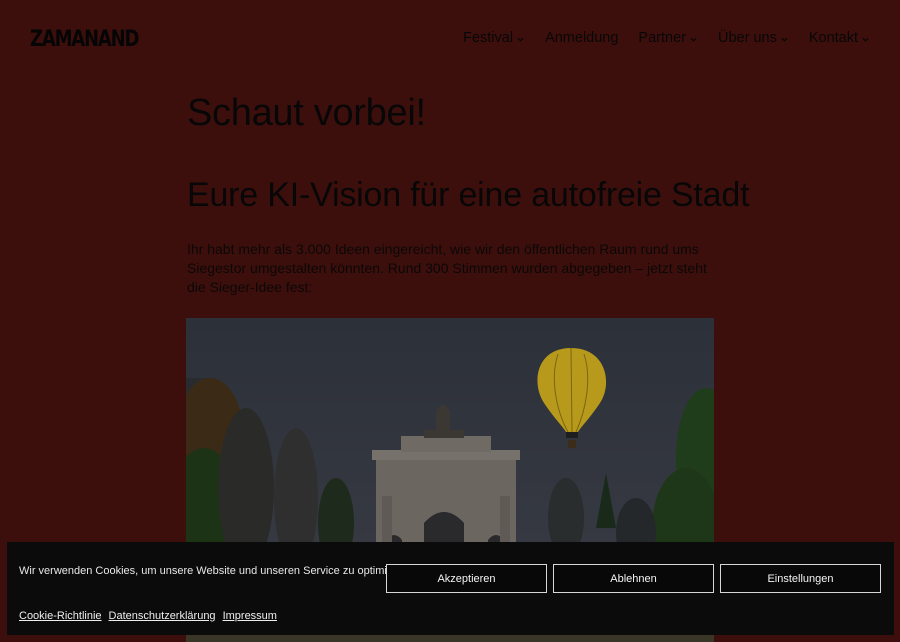  What do you see at coordinates (833, 38) in the screenshot?
I see `nav-item-label: Kontakt` at bounding box center [833, 38].